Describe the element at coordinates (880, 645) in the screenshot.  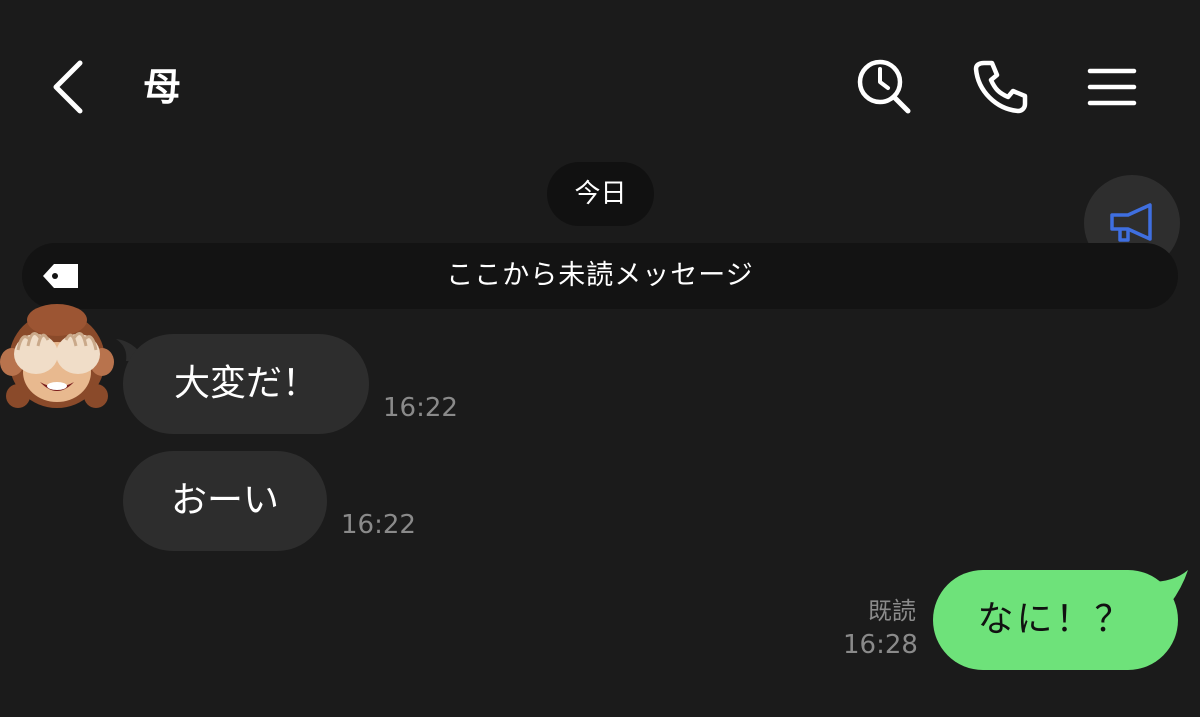
I see `message-time: 16:28` at that location.